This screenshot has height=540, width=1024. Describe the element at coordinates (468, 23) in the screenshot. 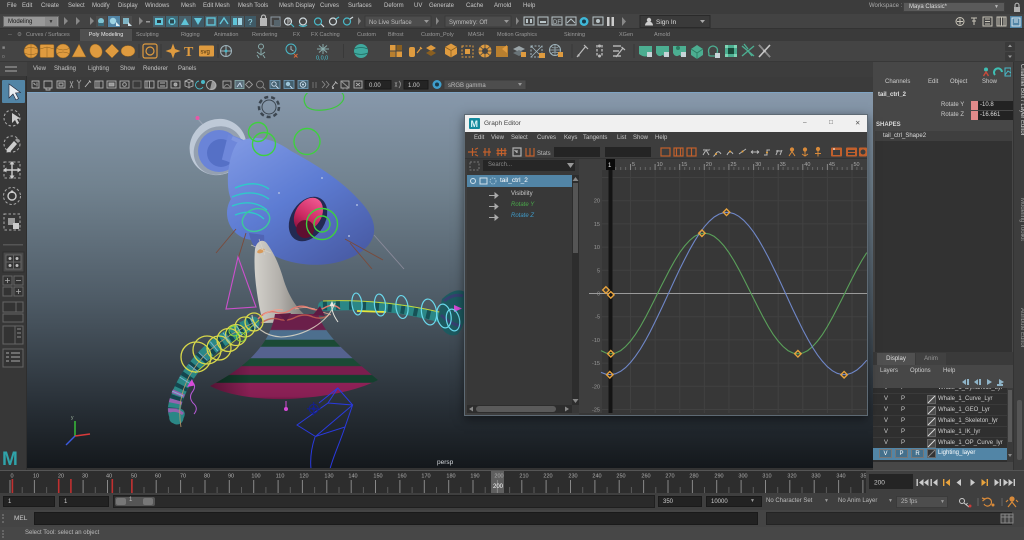

I see `svg-text: Symmetry: Off` at that location.